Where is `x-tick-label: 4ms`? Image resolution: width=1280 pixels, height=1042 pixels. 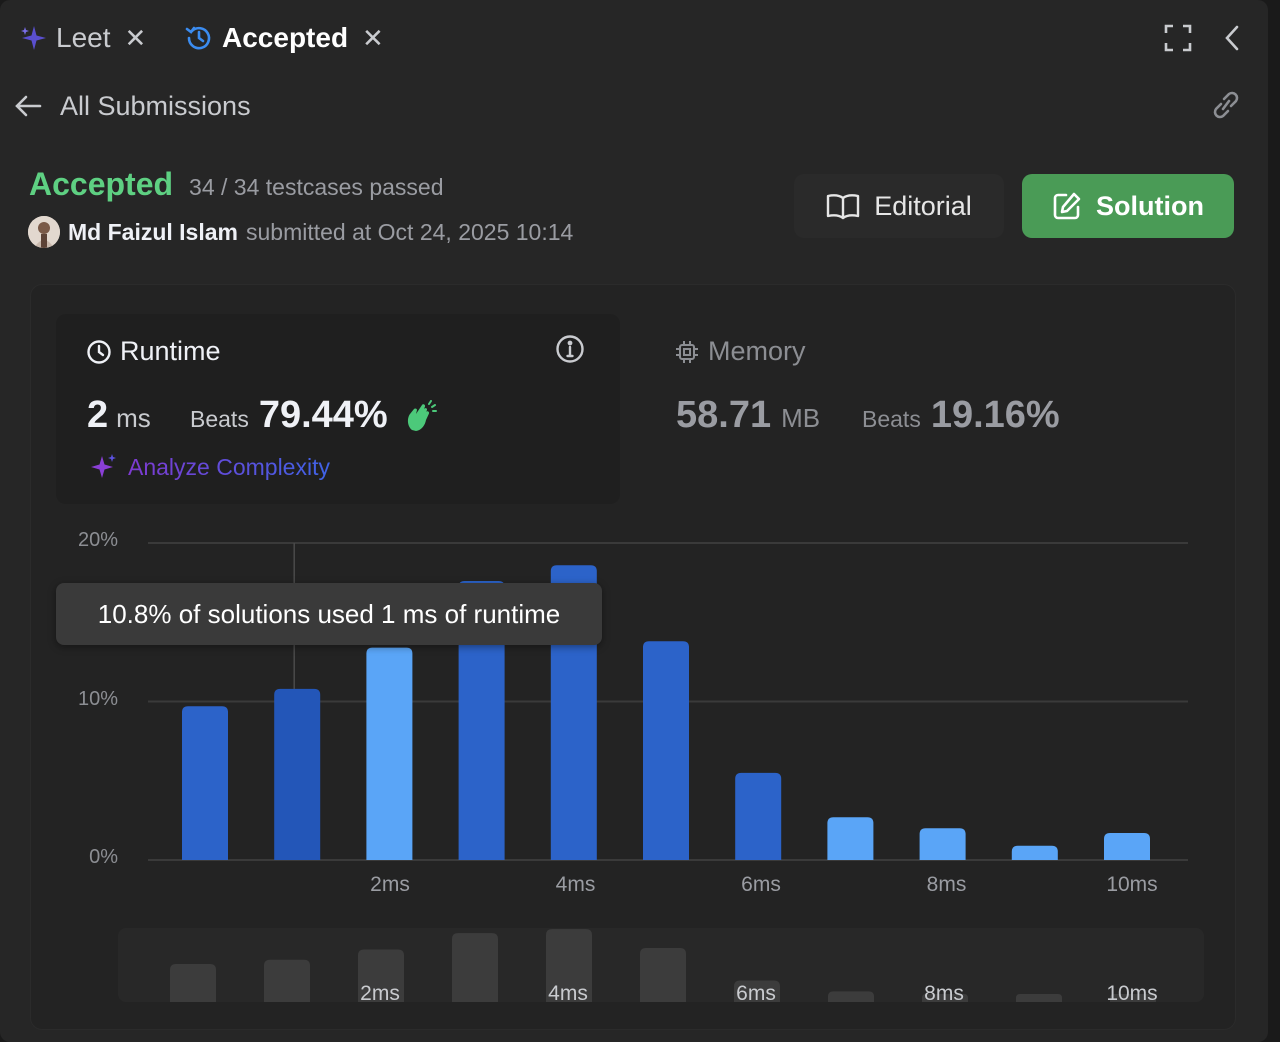
x-tick-label: 4ms is located at coordinates (575, 884).